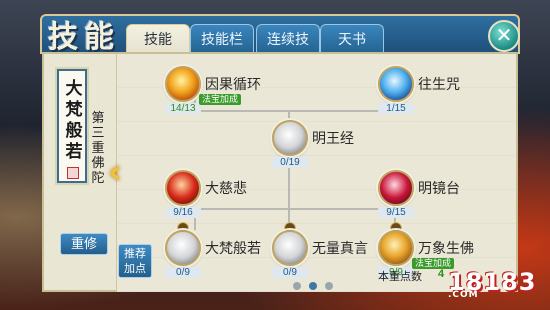  What do you see at coordinates (183, 188) in the screenshot?
I see `red-palm-icon` at bounding box center [183, 188].